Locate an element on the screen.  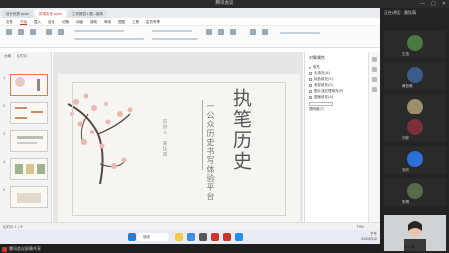
right-toolbar is located at coordinates (374, 137).